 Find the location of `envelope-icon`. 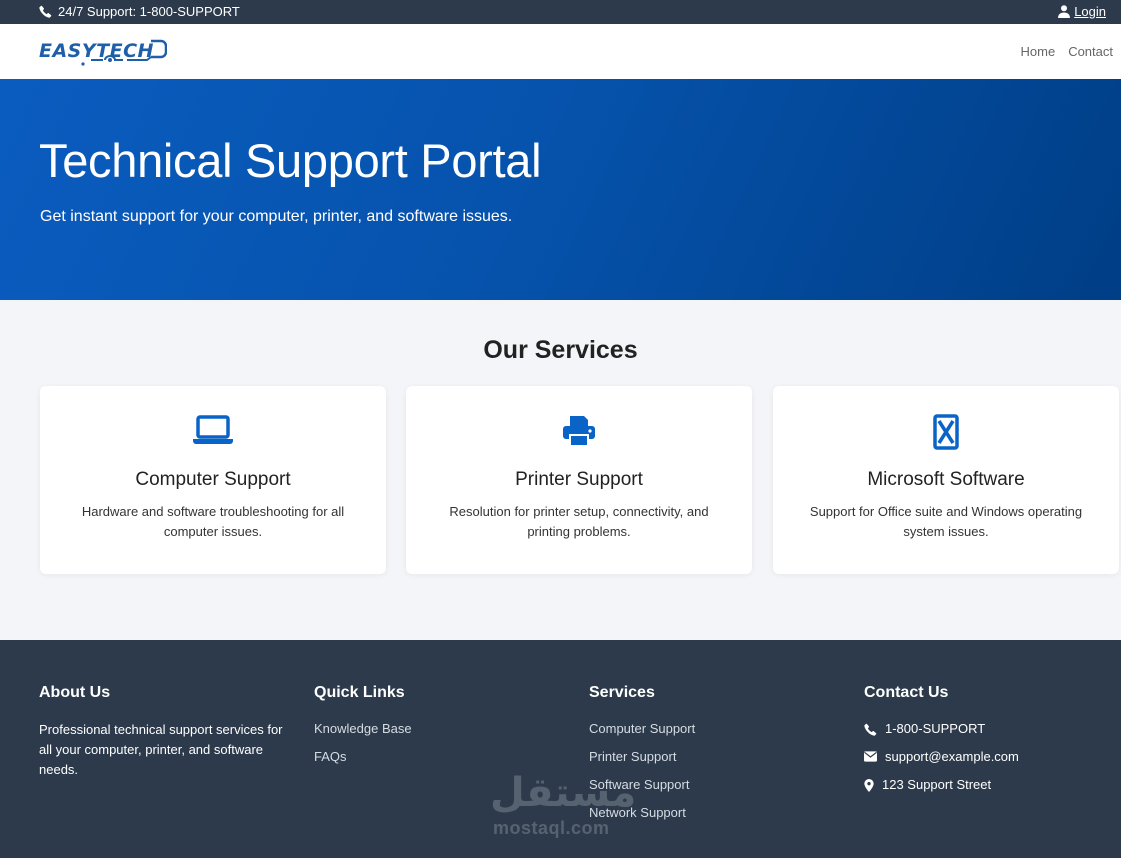

envelope-icon is located at coordinates (870, 757).